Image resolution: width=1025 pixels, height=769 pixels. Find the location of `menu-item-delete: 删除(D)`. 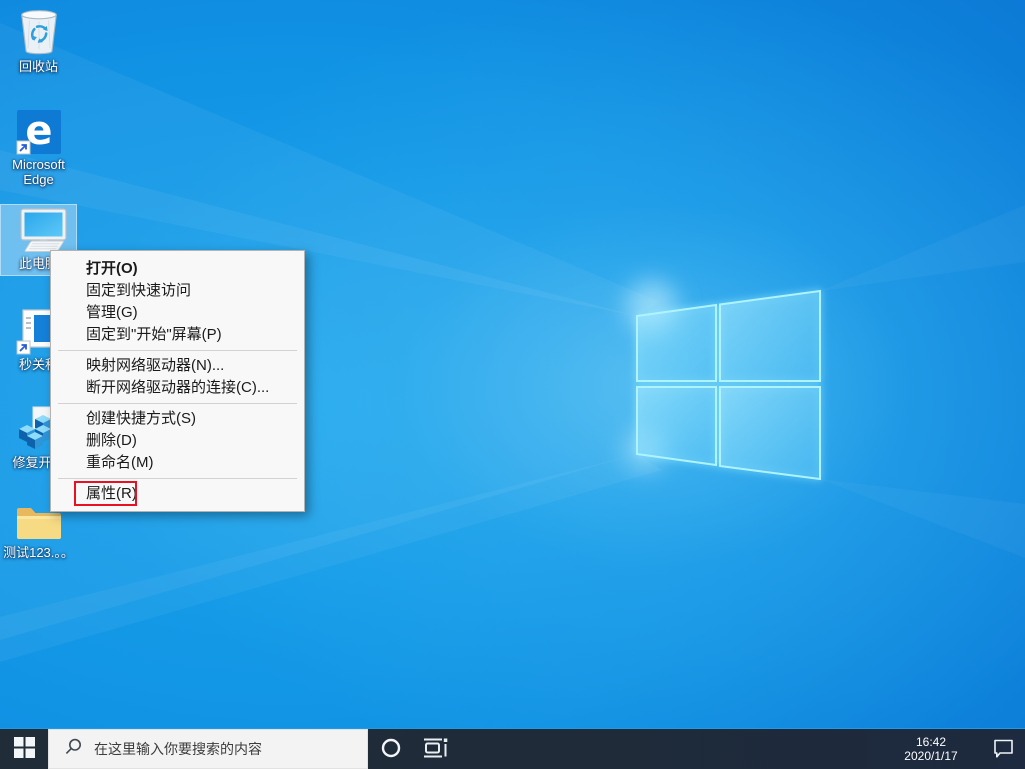

menu-item-delete: 删除(D) is located at coordinates (177, 441).